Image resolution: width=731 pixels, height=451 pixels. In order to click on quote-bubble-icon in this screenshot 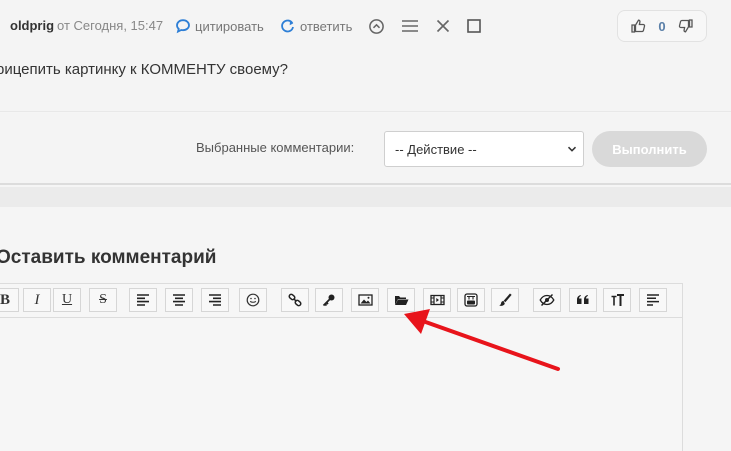, I will do `click(183, 26)`.